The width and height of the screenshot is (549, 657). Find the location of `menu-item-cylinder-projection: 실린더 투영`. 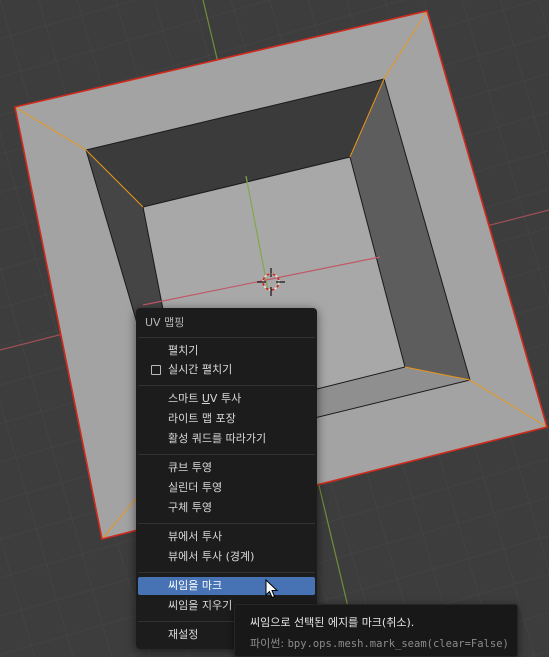

menu-item-cylinder-projection: 실린더 투영 is located at coordinates (226, 488).